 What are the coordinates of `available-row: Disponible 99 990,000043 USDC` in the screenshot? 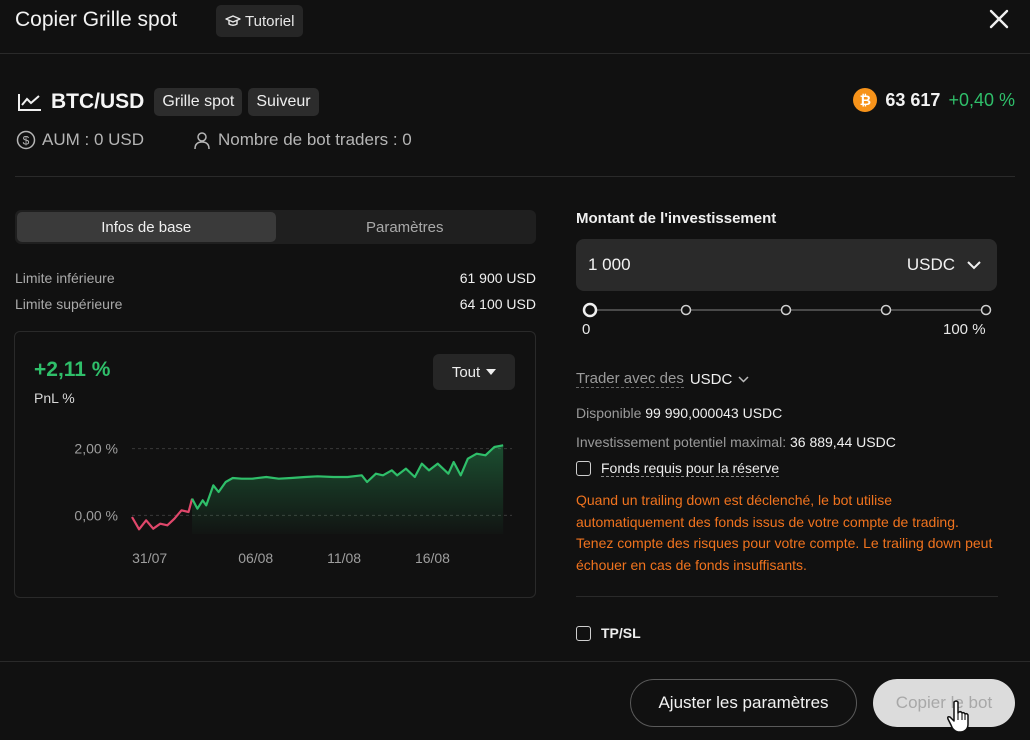 It's located at (679, 413).